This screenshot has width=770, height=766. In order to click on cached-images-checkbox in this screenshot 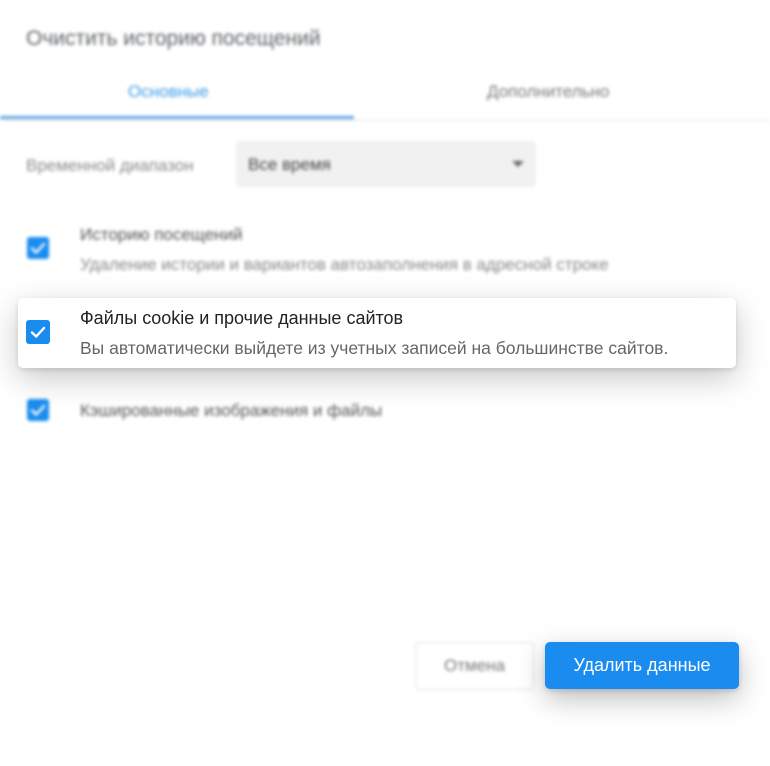, I will do `click(38, 410)`.